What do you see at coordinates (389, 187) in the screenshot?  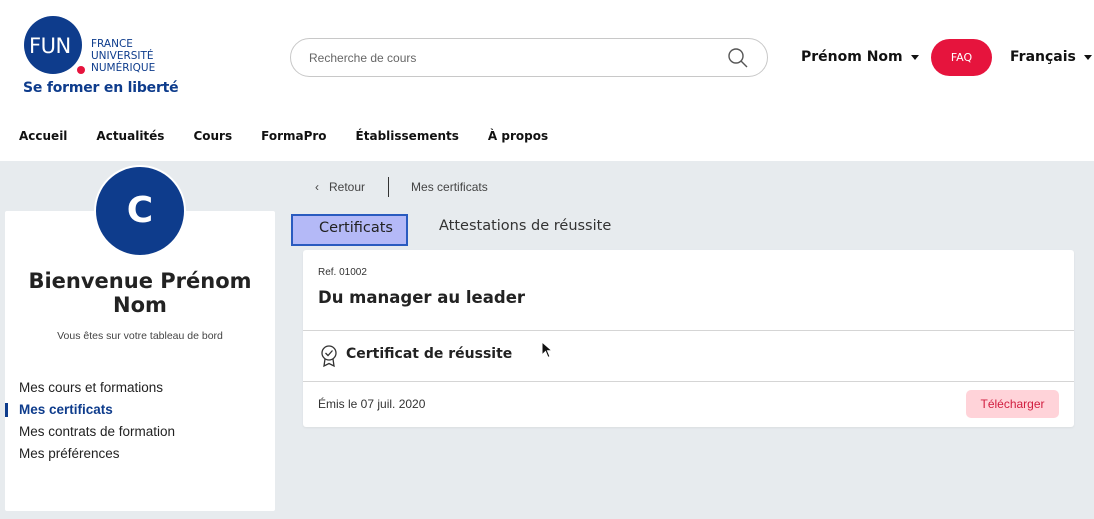 I see `breadcrumb-divider` at bounding box center [389, 187].